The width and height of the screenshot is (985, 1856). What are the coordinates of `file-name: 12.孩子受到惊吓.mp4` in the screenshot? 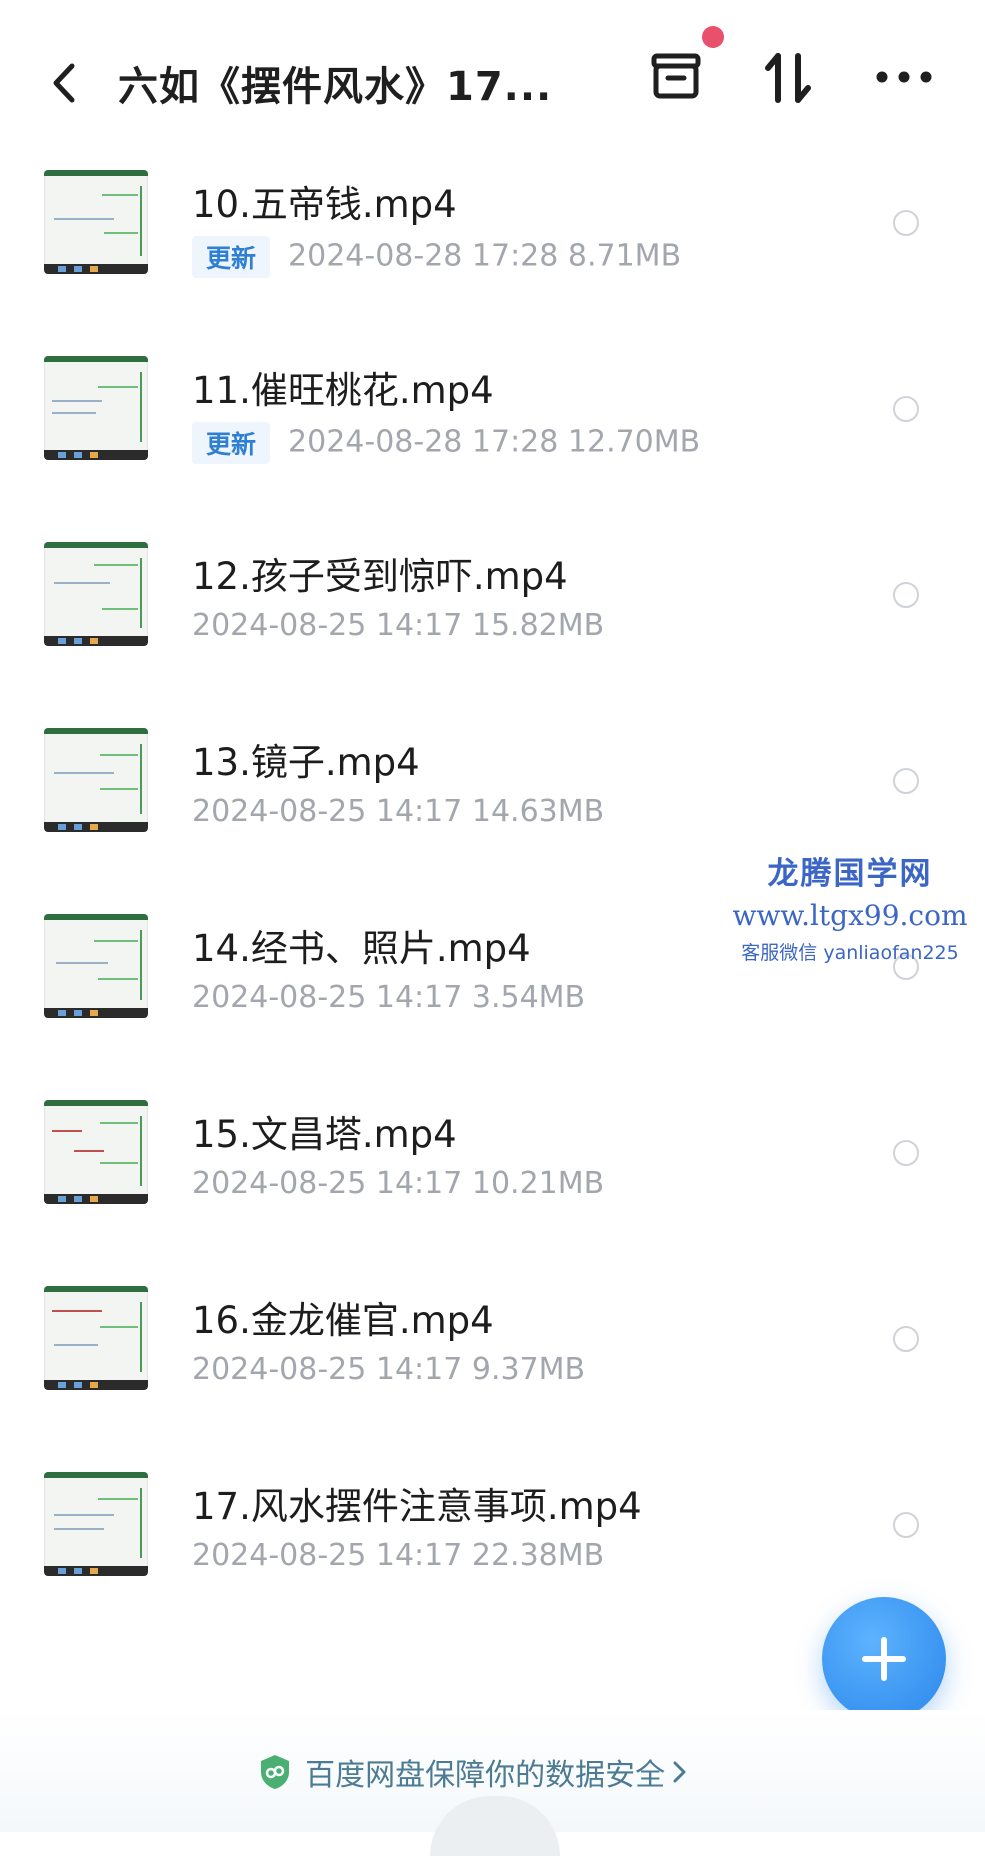 It's located at (380, 576).